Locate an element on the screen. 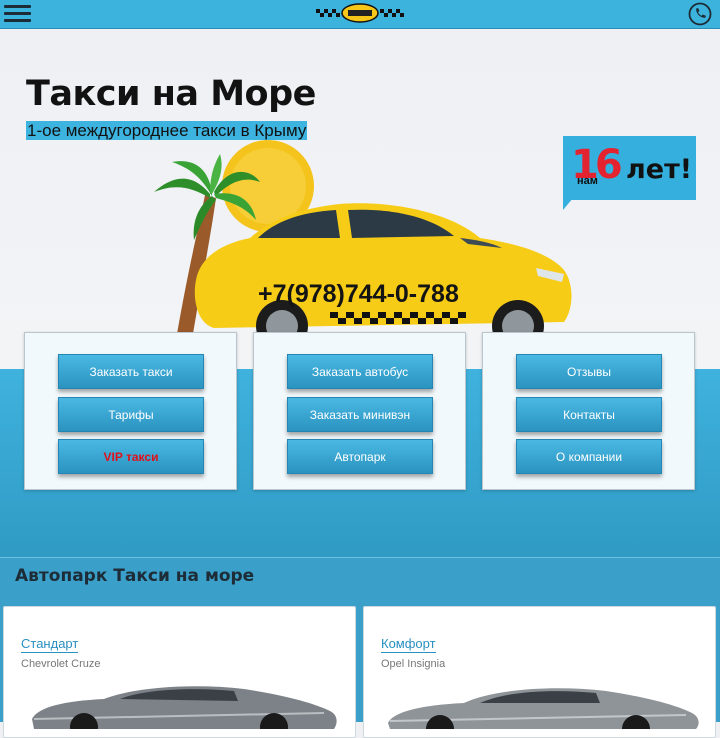 Image resolution: width=720 pixels, height=738 pixels. about-company-button: О компании is located at coordinates (589, 456).